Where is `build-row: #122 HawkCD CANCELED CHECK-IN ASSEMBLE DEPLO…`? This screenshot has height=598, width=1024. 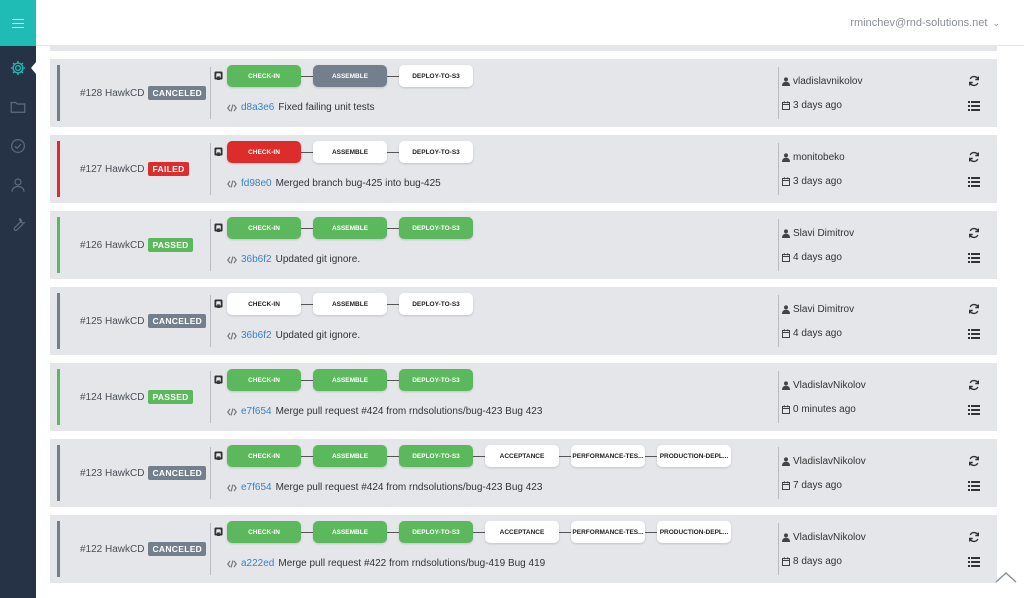 build-row: #122 HawkCD CANCELED CHECK-IN ASSEMBLE DEPLO… is located at coordinates (523, 549).